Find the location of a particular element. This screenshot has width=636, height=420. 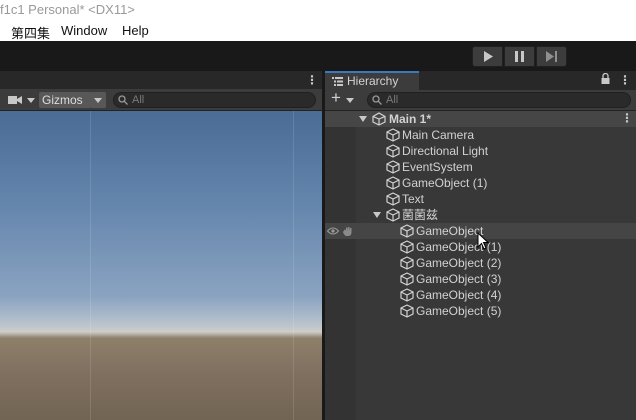

hierarchy-item-label: GameObject is located at coordinates (450, 231).